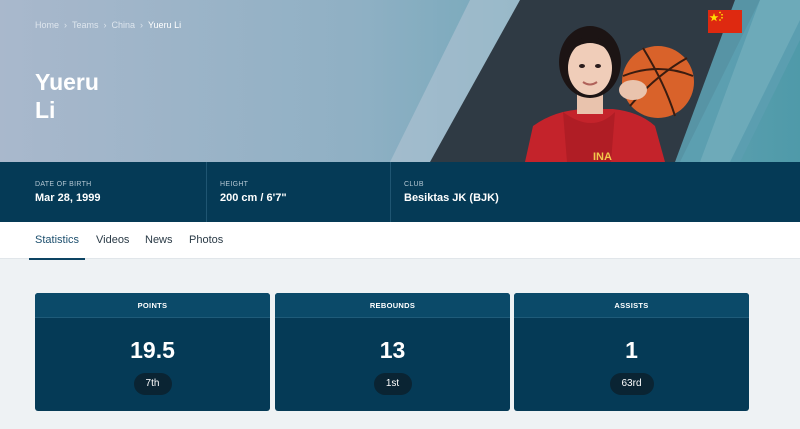 This screenshot has width=800, height=429. What do you see at coordinates (67, 96) in the screenshot?
I see `player-name: Yueru Li` at bounding box center [67, 96].